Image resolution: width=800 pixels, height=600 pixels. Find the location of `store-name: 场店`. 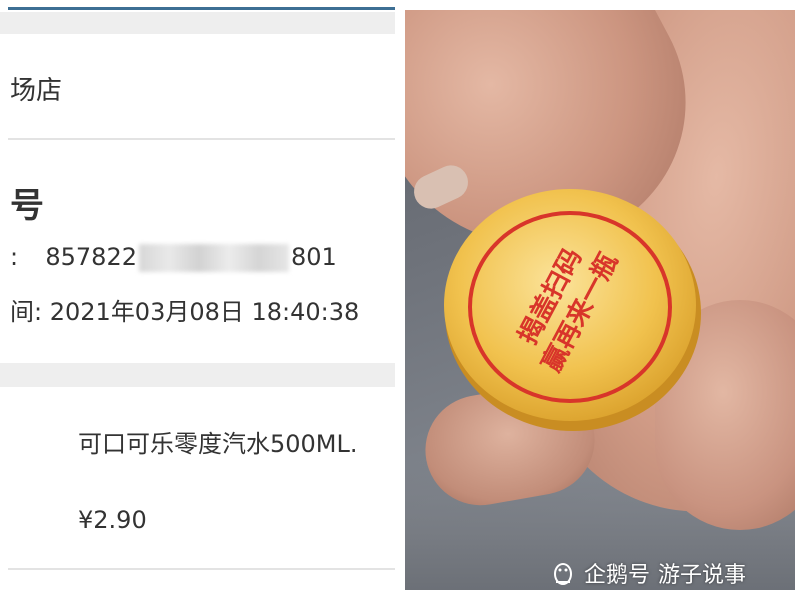

store-name: 场店 is located at coordinates (36, 91).